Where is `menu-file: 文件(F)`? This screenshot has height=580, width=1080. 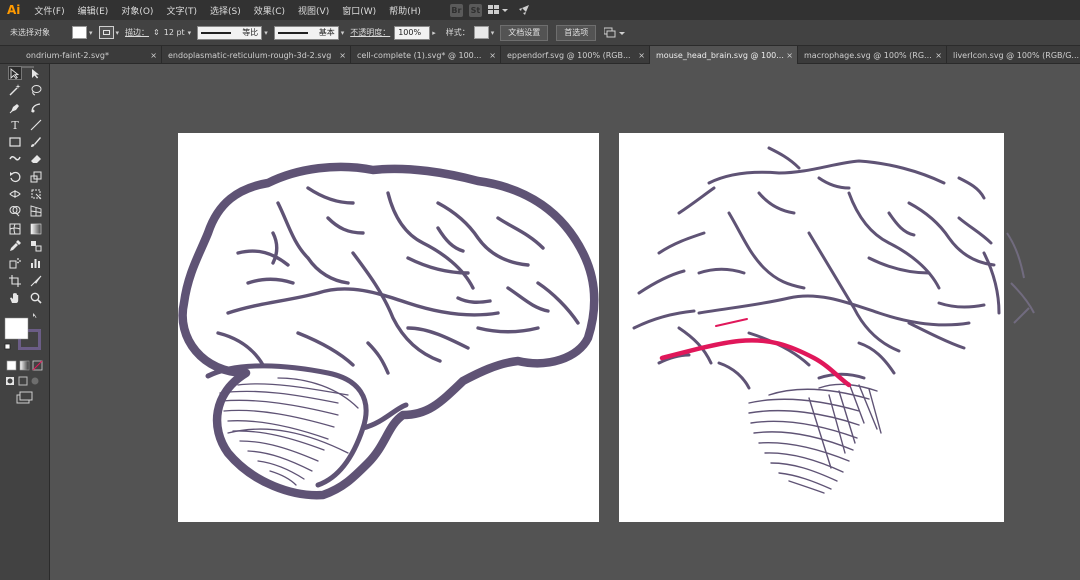 menu-file: 文件(F) is located at coordinates (49, 10).